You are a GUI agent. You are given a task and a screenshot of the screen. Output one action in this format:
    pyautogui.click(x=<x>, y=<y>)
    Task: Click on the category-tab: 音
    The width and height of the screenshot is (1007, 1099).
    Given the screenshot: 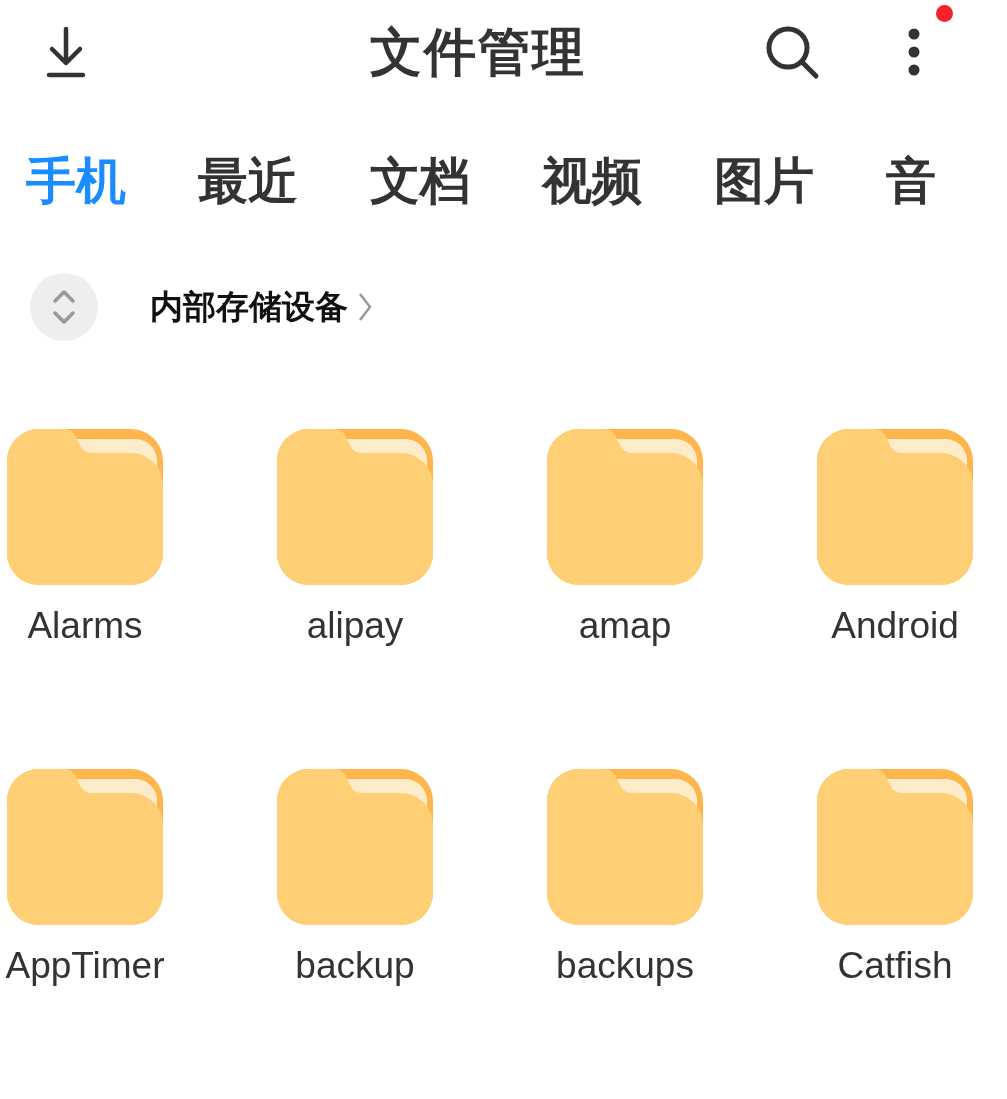 What is the action you would take?
    pyautogui.click(x=911, y=181)
    